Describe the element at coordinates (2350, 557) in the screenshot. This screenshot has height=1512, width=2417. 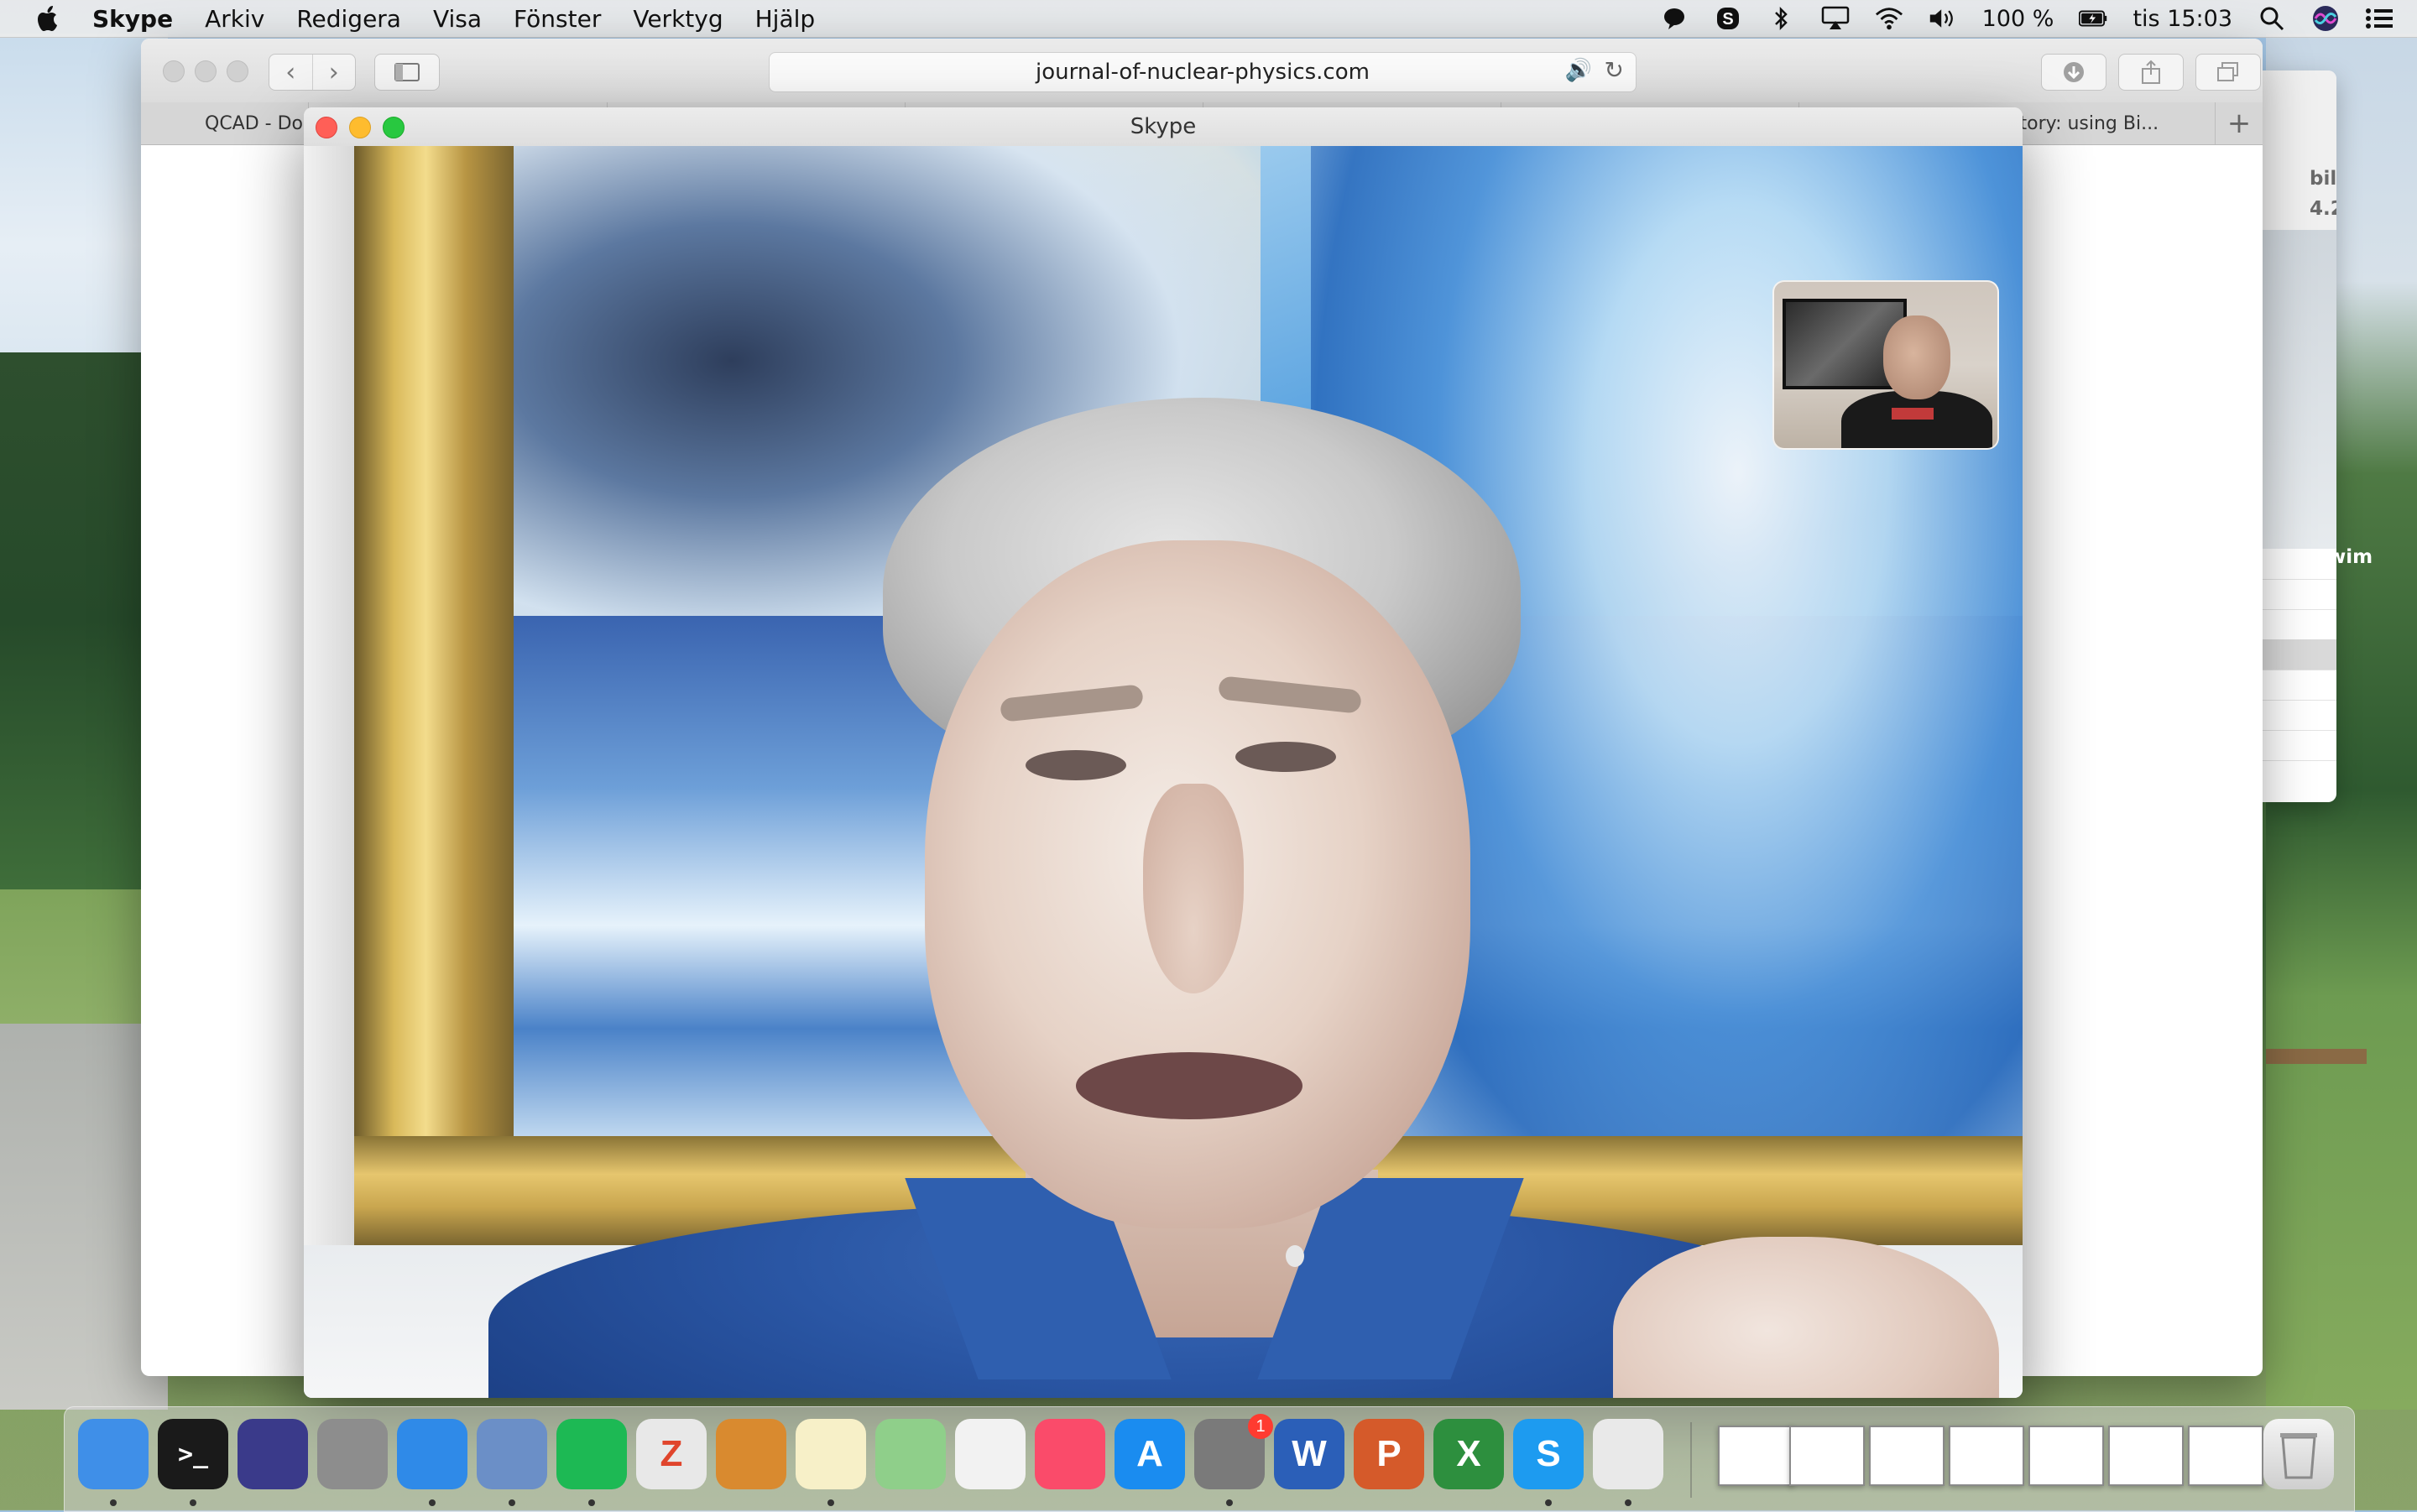
I see `background-window-label: wim` at that location.